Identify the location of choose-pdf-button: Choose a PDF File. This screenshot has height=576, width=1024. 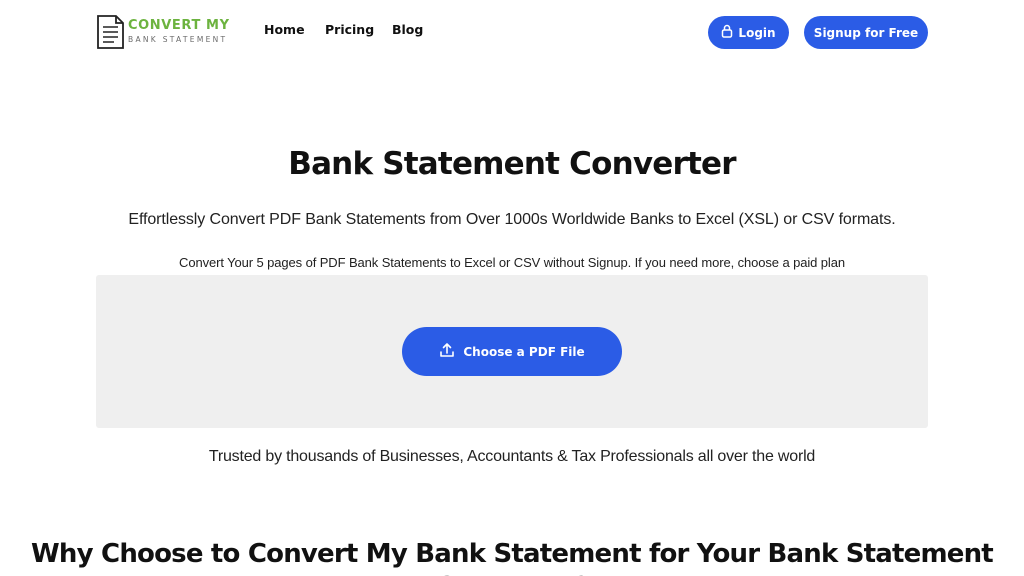
(512, 351).